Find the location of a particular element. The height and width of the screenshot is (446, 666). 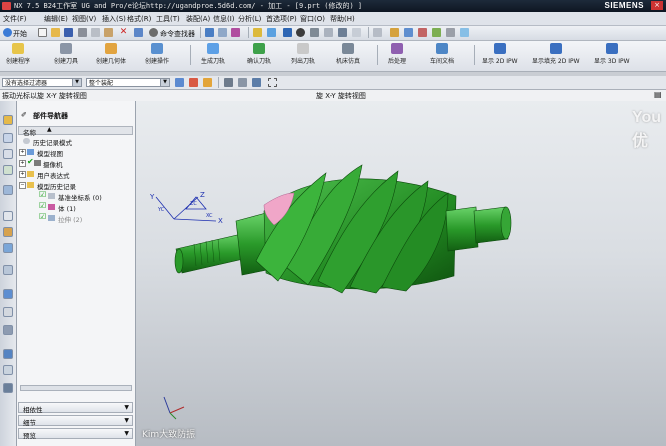

view-triad-icon is located at coordinates (377, 32).